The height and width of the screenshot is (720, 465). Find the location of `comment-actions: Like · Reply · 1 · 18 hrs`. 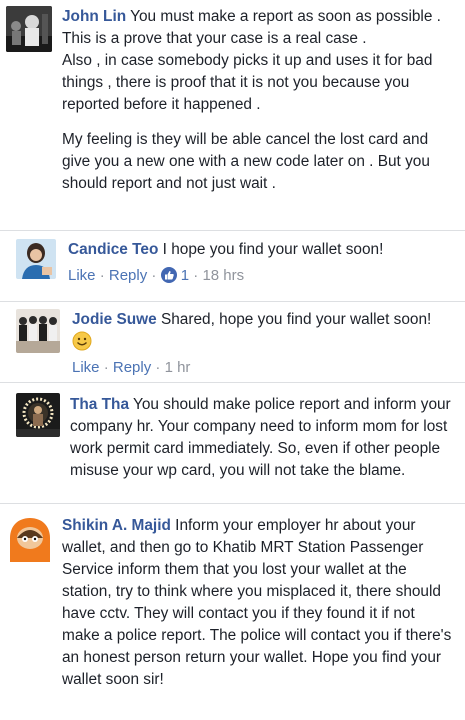

comment-actions: Like · Reply · 1 · 18 hrs is located at coordinates (156, 276).